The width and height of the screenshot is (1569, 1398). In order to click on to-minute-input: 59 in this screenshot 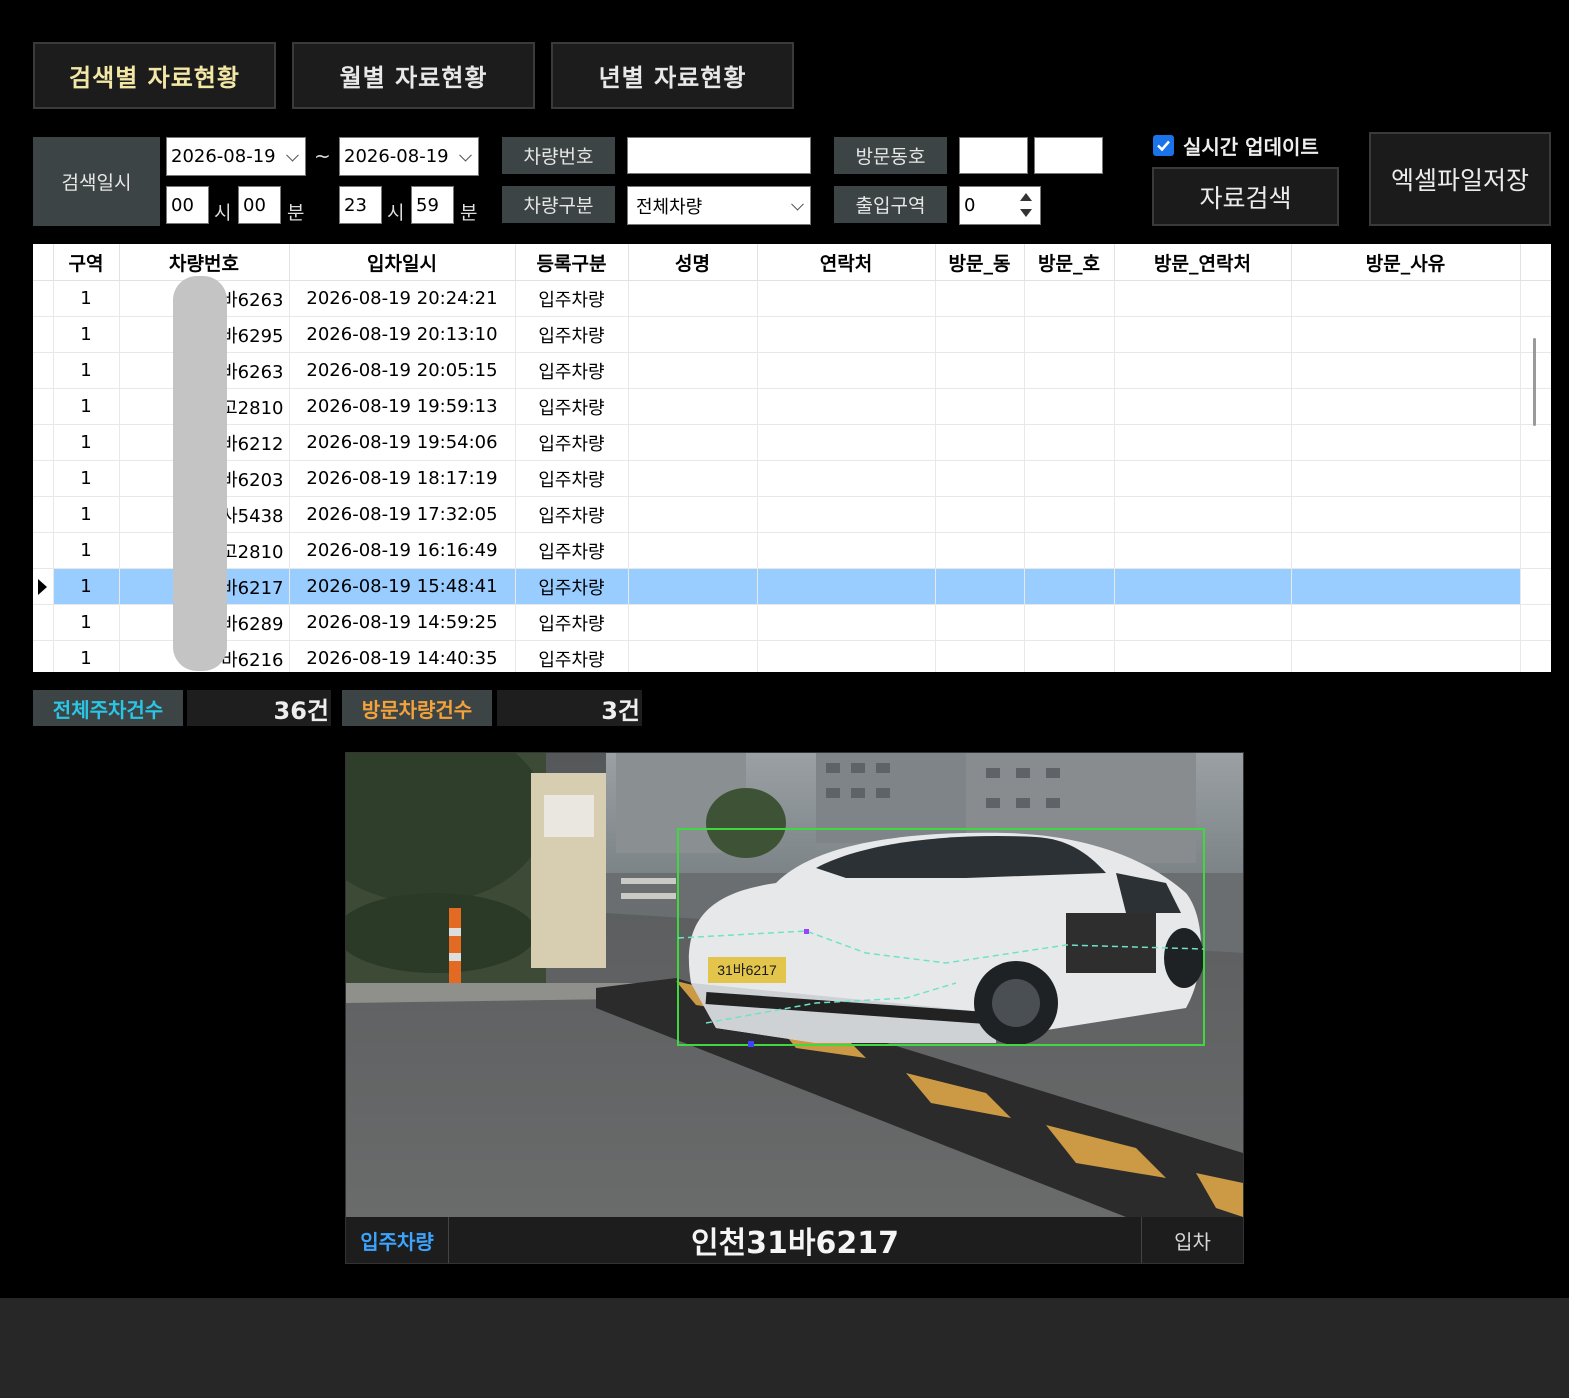, I will do `click(432, 205)`.